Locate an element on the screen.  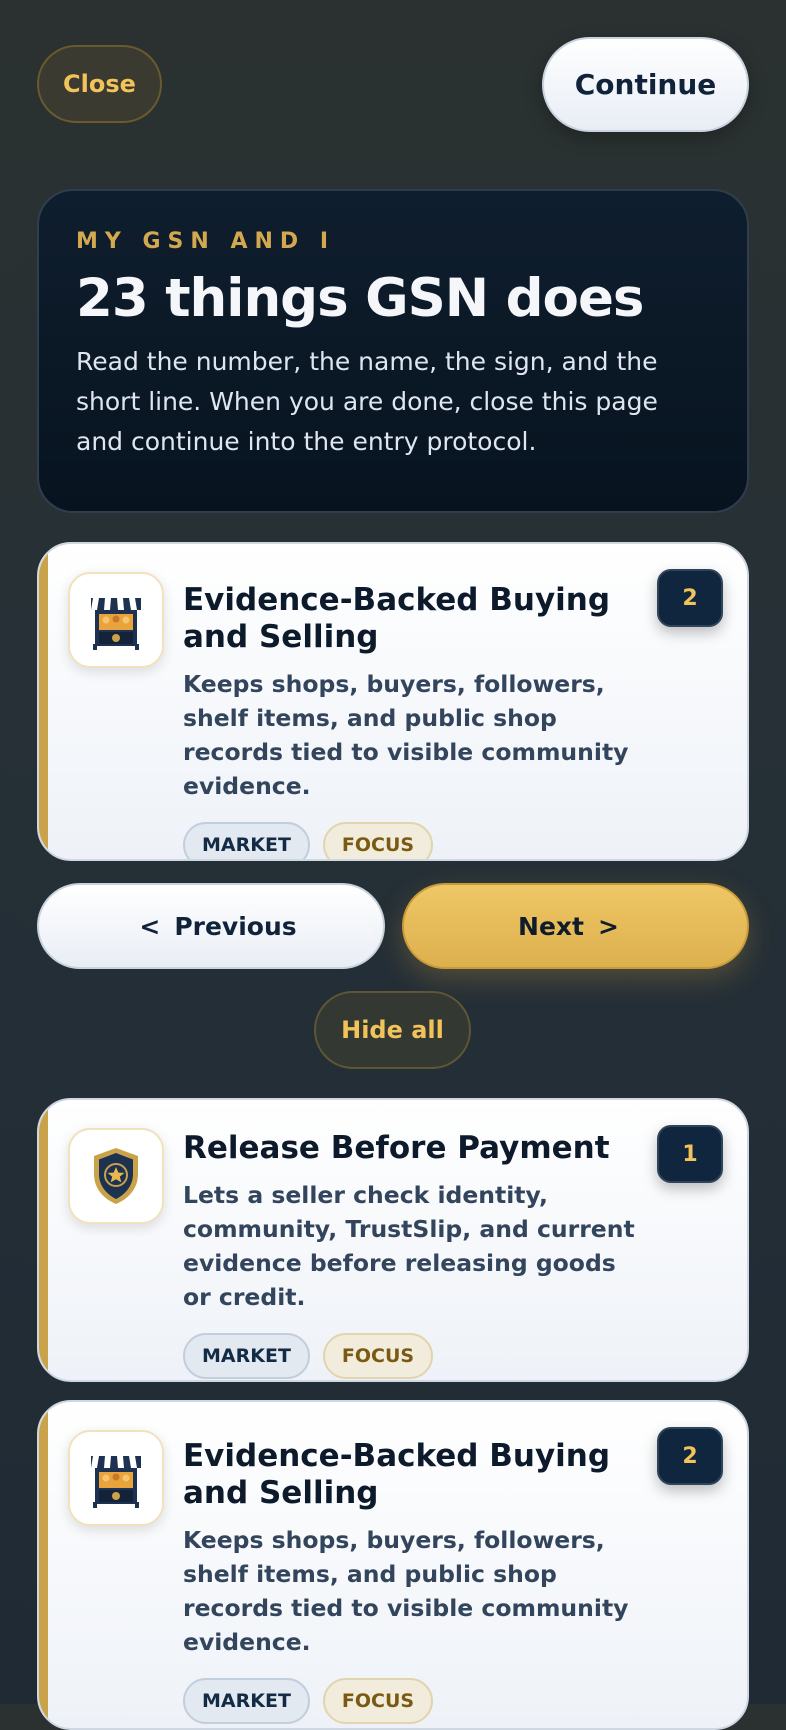
close-button: Close is located at coordinates (99, 84).